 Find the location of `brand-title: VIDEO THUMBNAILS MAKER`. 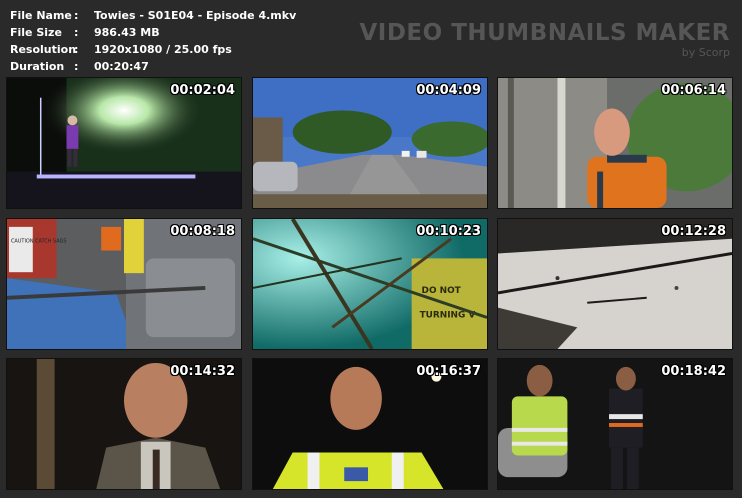

brand-title: VIDEO THUMBNAILS MAKER is located at coordinates (544, 33).